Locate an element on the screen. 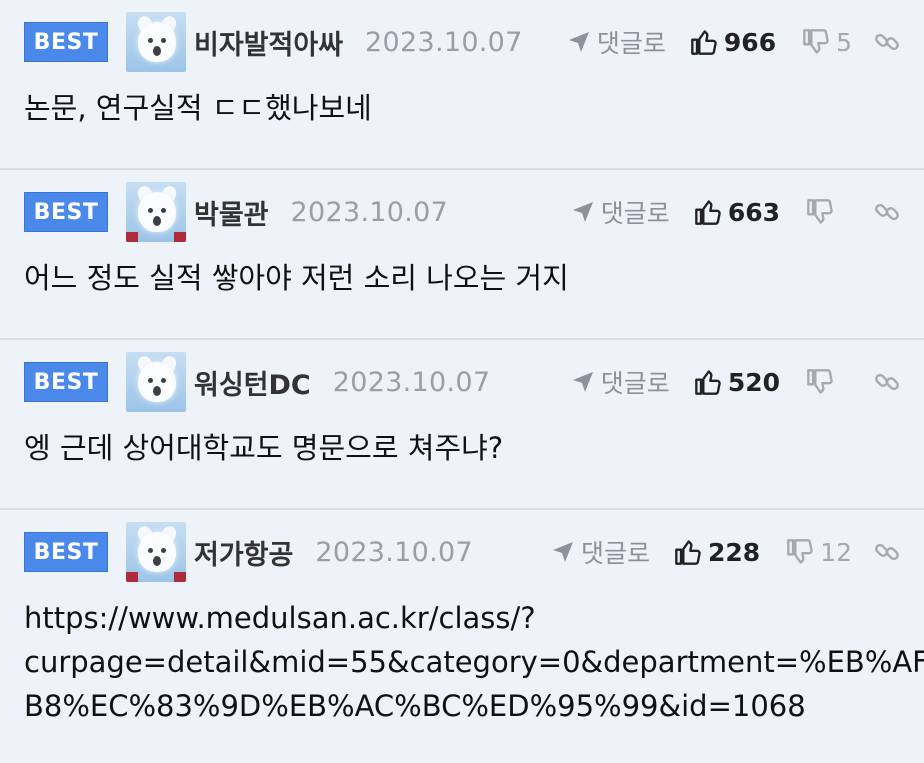 The width and height of the screenshot is (924, 763). comment-header: BEST 박물관 2023.10.07 댓글로 663 is located at coordinates (462, 212).